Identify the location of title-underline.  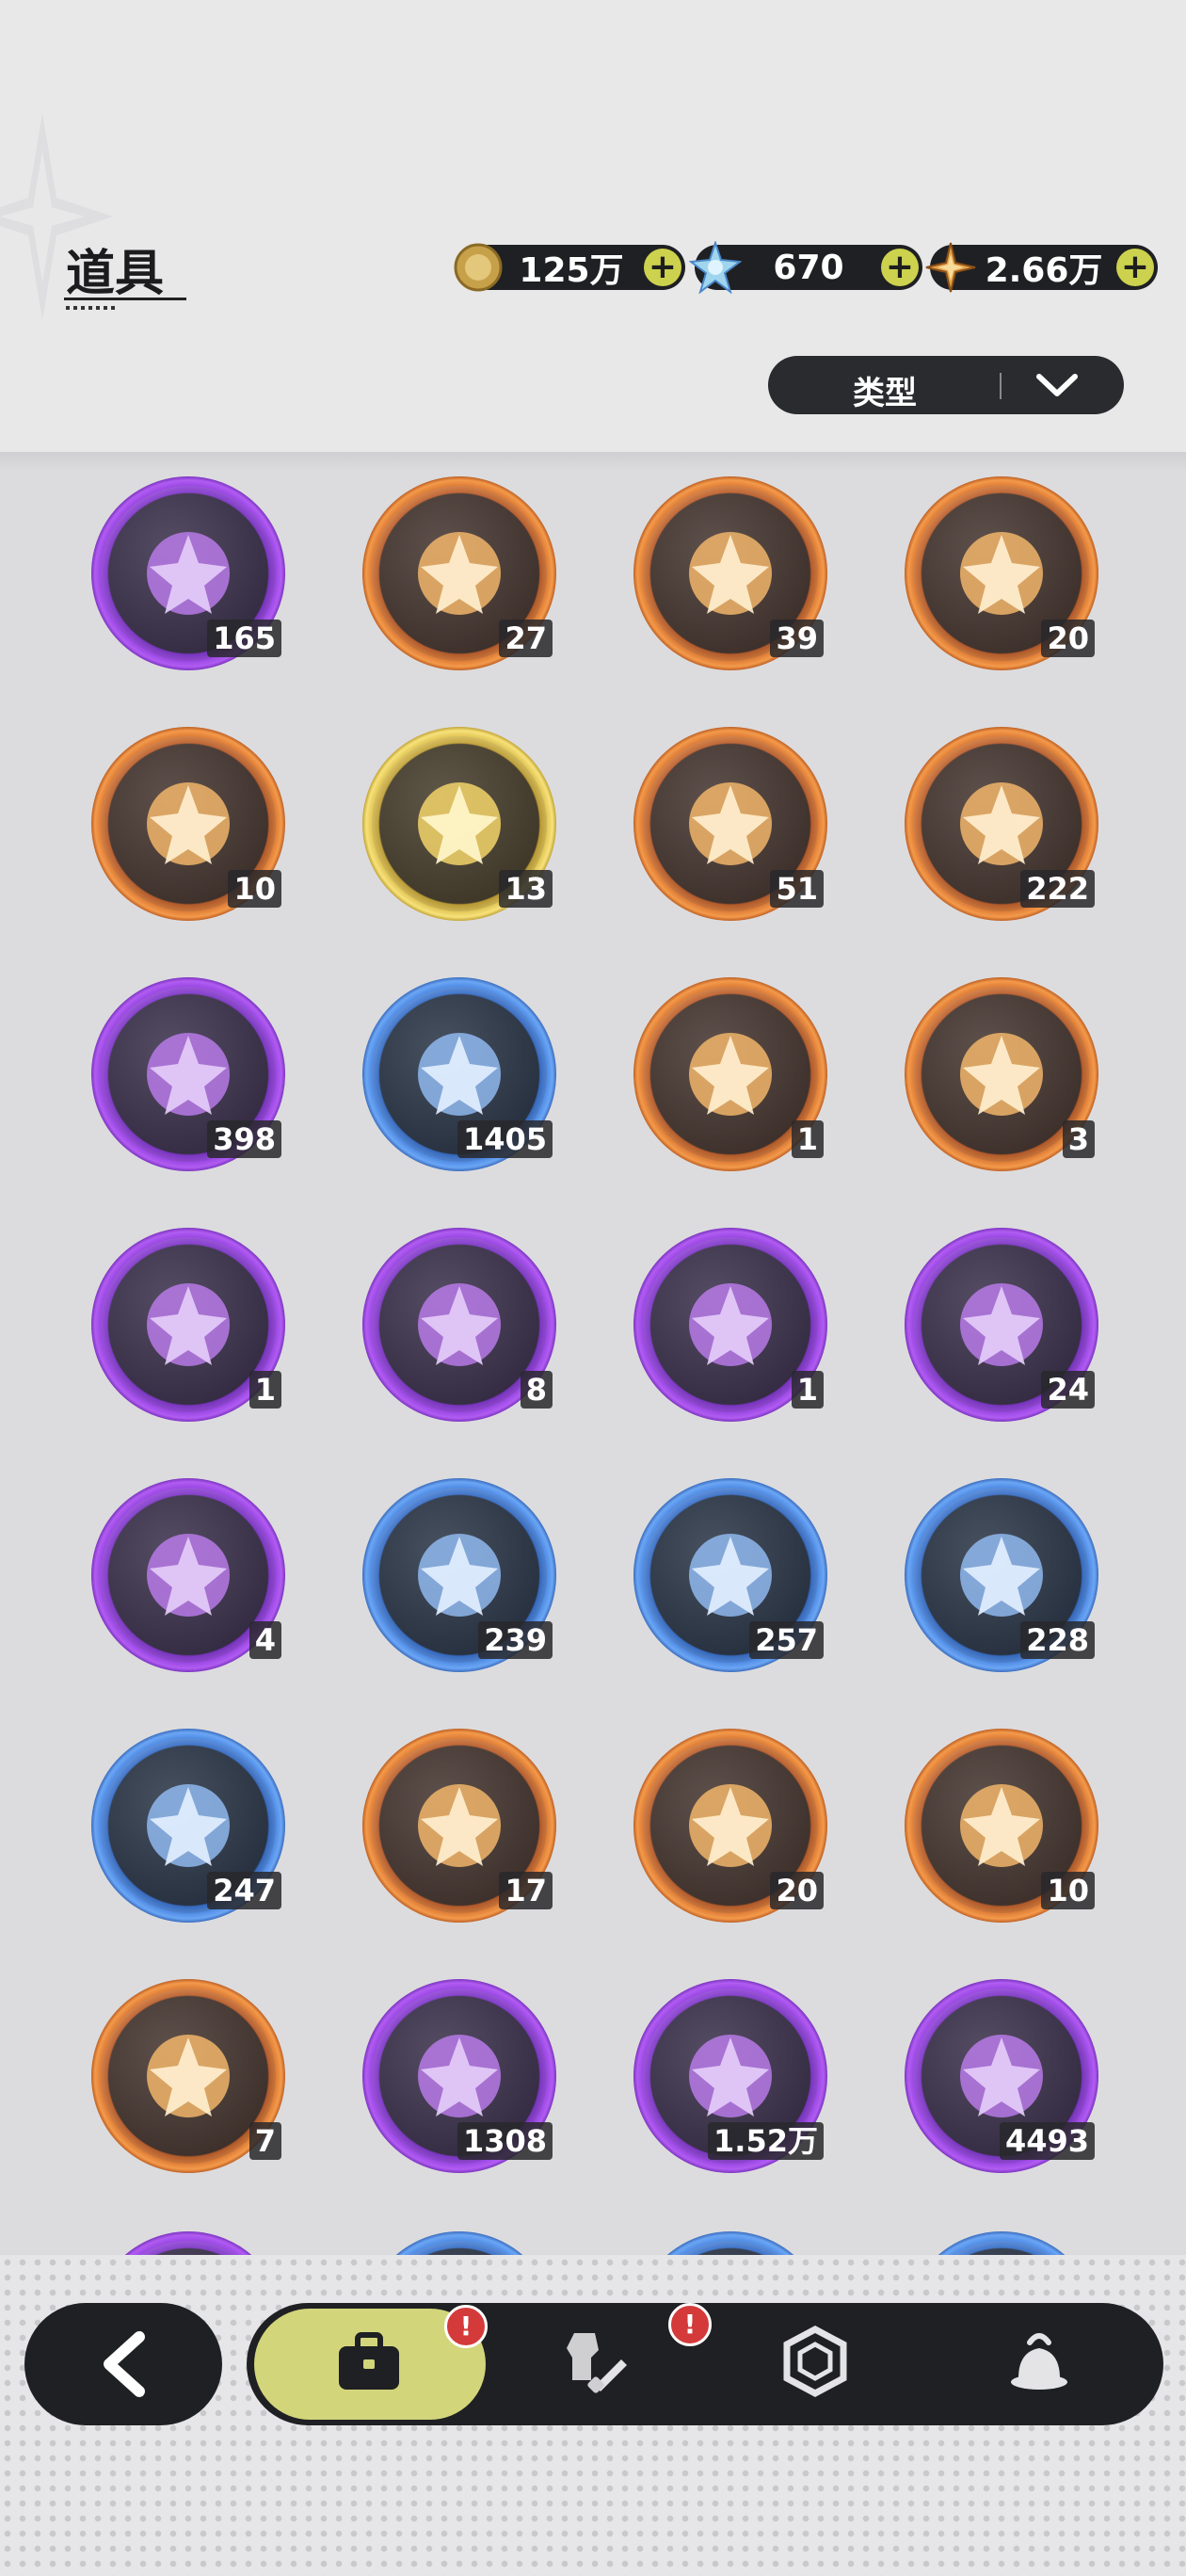
(125, 299).